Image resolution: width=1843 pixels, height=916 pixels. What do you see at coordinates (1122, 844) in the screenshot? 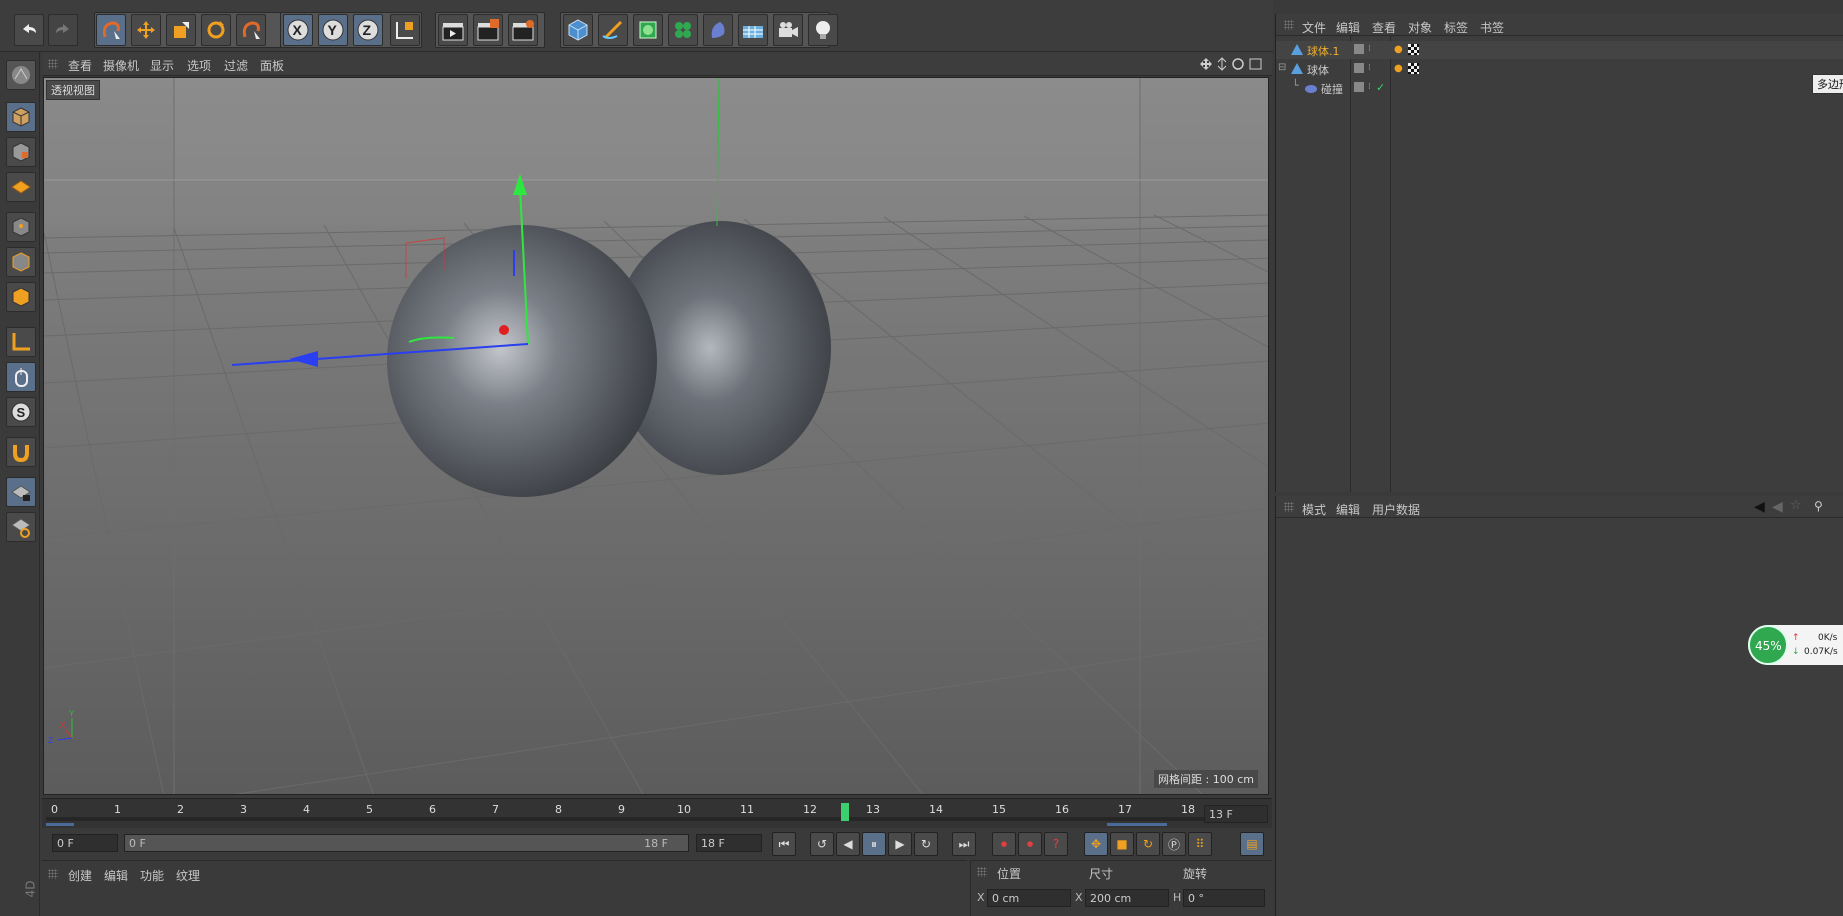
I see `key-scale-button: ■` at bounding box center [1122, 844].